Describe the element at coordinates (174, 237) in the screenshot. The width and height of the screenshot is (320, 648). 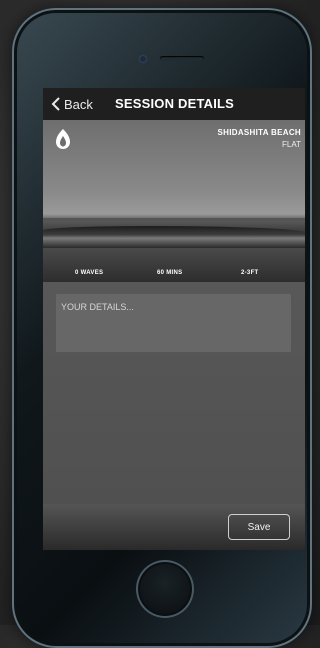
I see `wave-shape` at that location.